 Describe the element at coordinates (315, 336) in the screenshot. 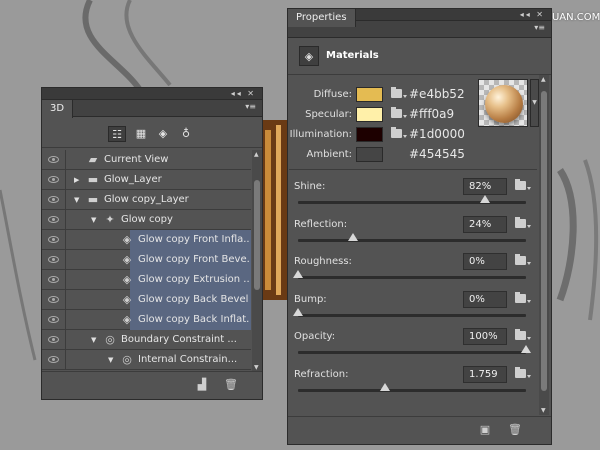

I see `slider-label: Opacity:` at that location.